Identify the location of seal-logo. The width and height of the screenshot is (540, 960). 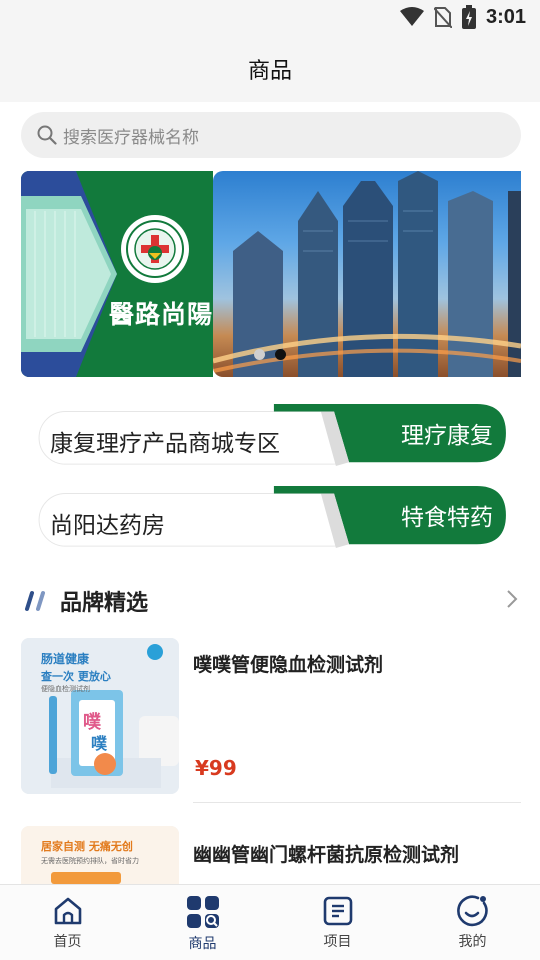
(155, 249).